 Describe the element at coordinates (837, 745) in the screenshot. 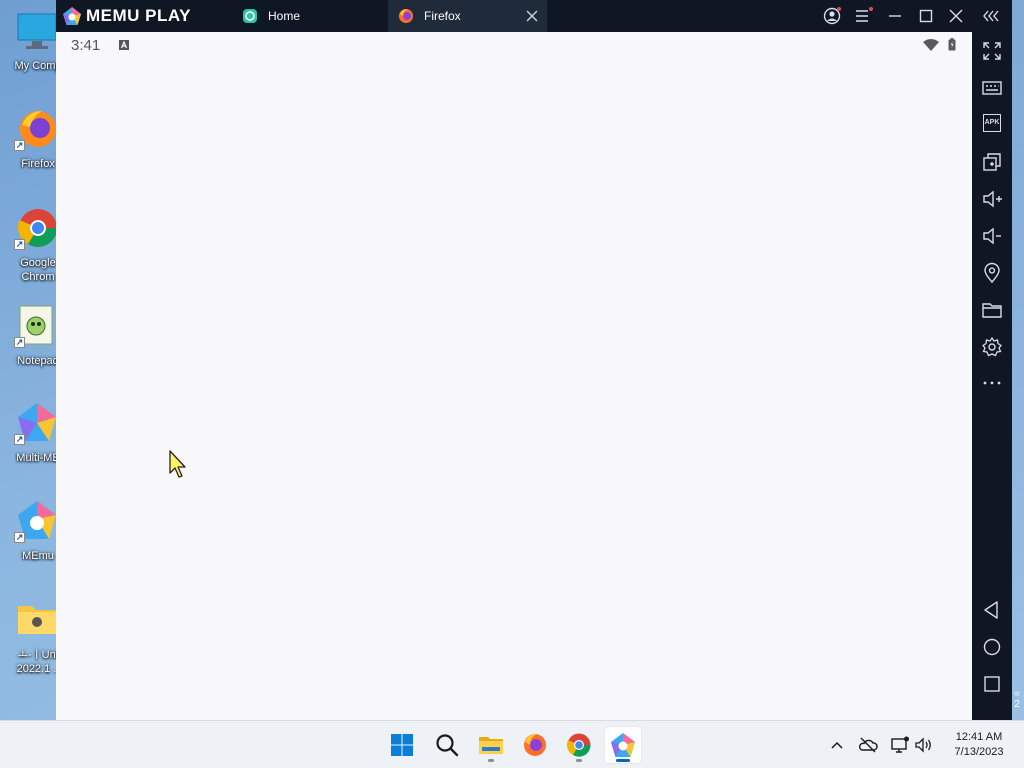

I see `show-hidden-icons-chevron-up-icon` at that location.